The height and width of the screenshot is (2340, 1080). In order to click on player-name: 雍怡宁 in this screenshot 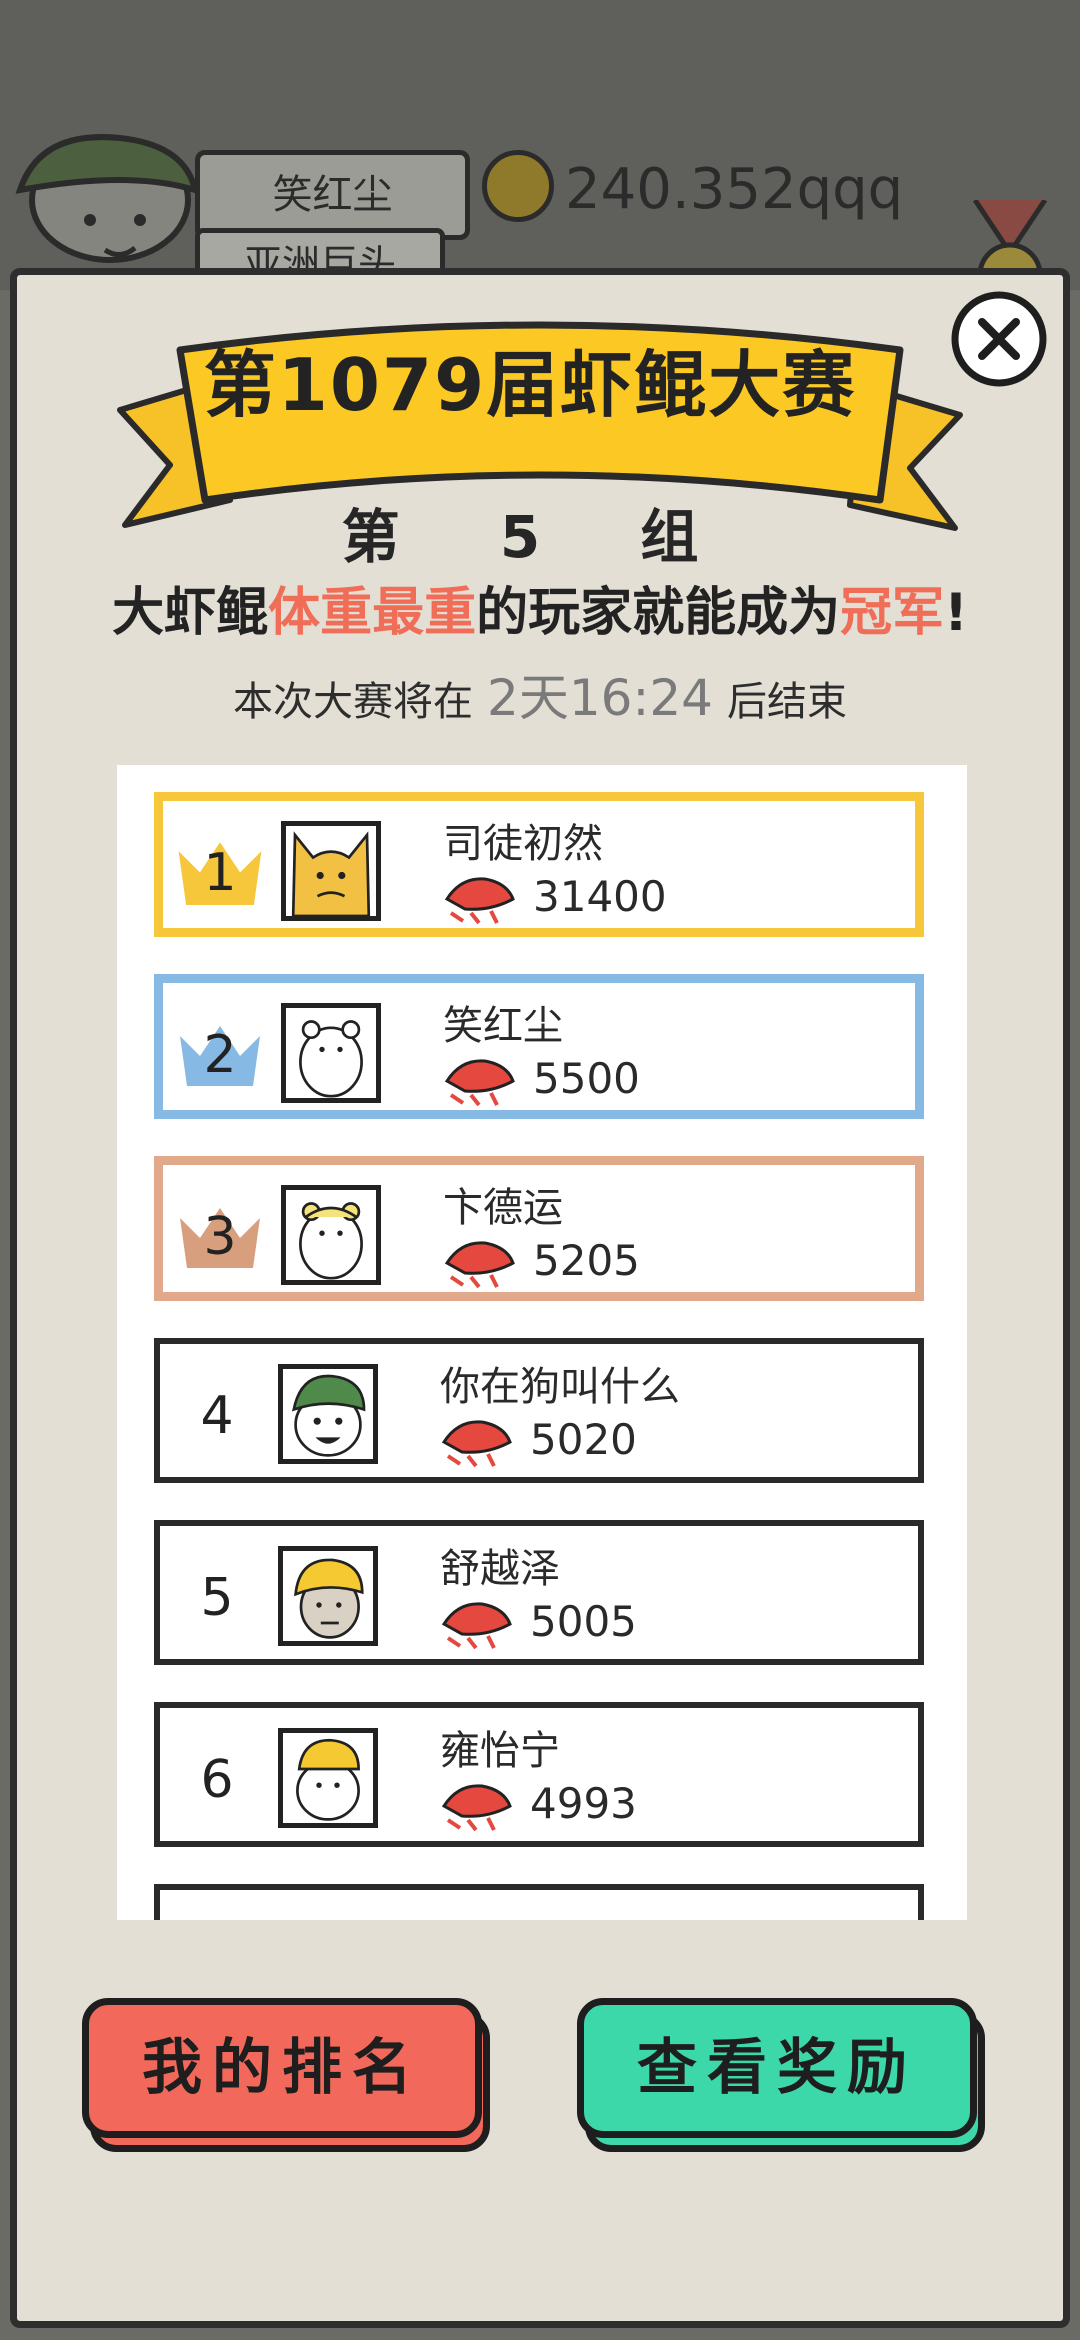, I will do `click(500, 1751)`.